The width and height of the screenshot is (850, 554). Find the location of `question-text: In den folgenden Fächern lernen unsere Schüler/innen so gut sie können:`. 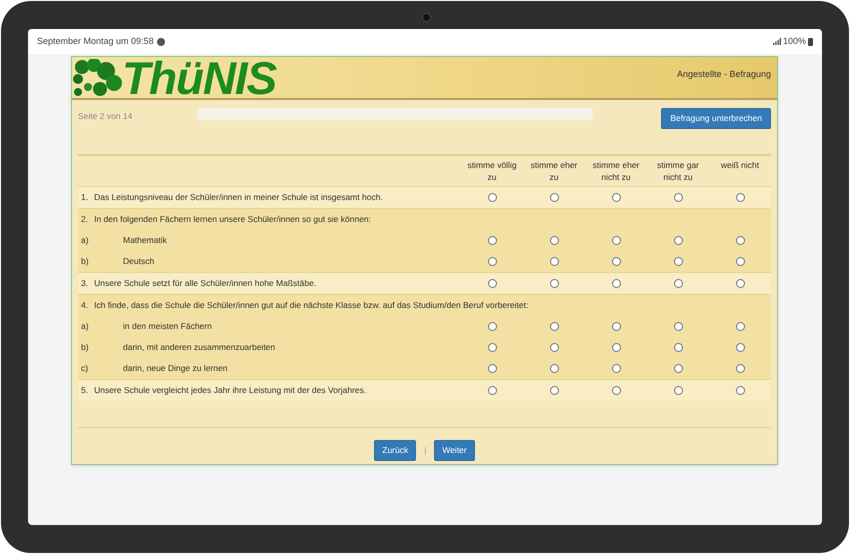

question-text: In den folgenden Fächern lernen unsere Schüler/innen so gut sie können: is located at coordinates (233, 219).